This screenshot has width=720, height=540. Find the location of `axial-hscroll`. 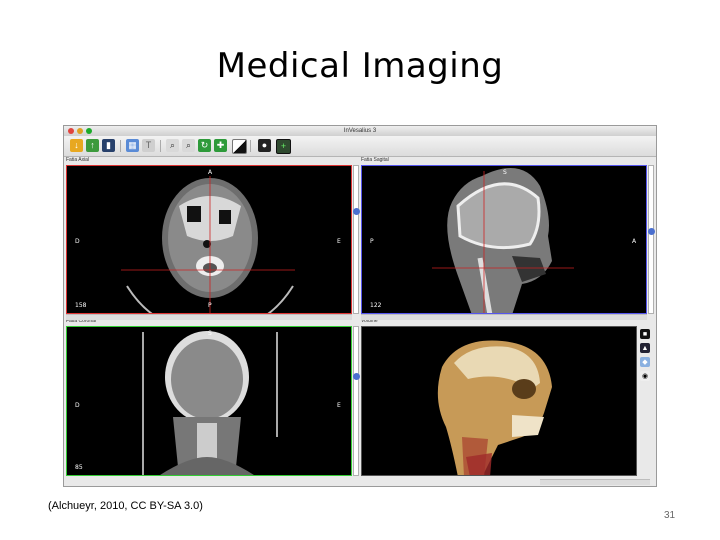

axial-hscroll is located at coordinates (209, 317).